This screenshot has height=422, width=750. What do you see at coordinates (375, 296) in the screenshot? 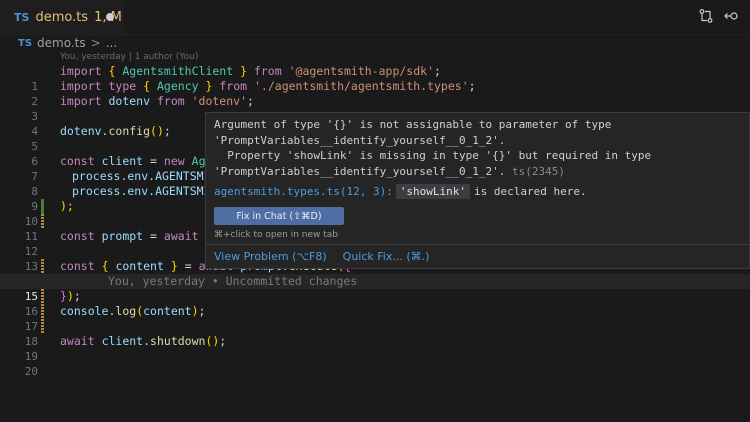
I see `code-line-current: 15 You, yesterday • Uncommitted changes` at bounding box center [375, 296].